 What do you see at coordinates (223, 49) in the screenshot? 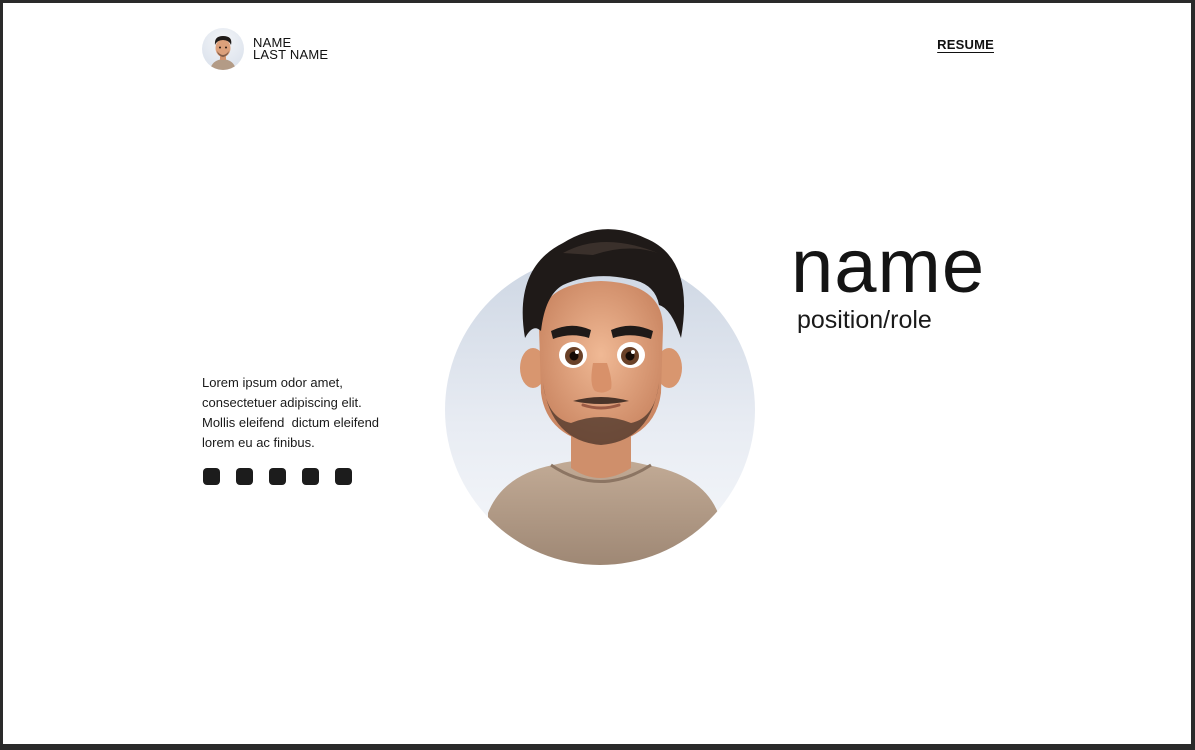
I see `avatar` at bounding box center [223, 49].